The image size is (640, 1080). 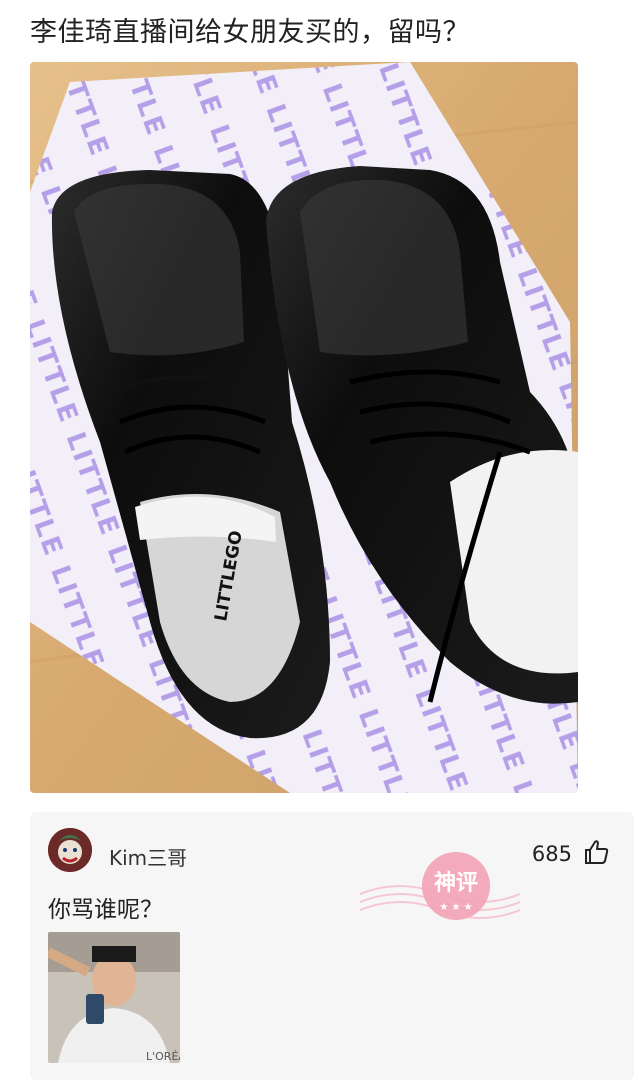 What do you see at coordinates (596, 852) in the screenshot?
I see `thumbs-up-icon` at bounding box center [596, 852].